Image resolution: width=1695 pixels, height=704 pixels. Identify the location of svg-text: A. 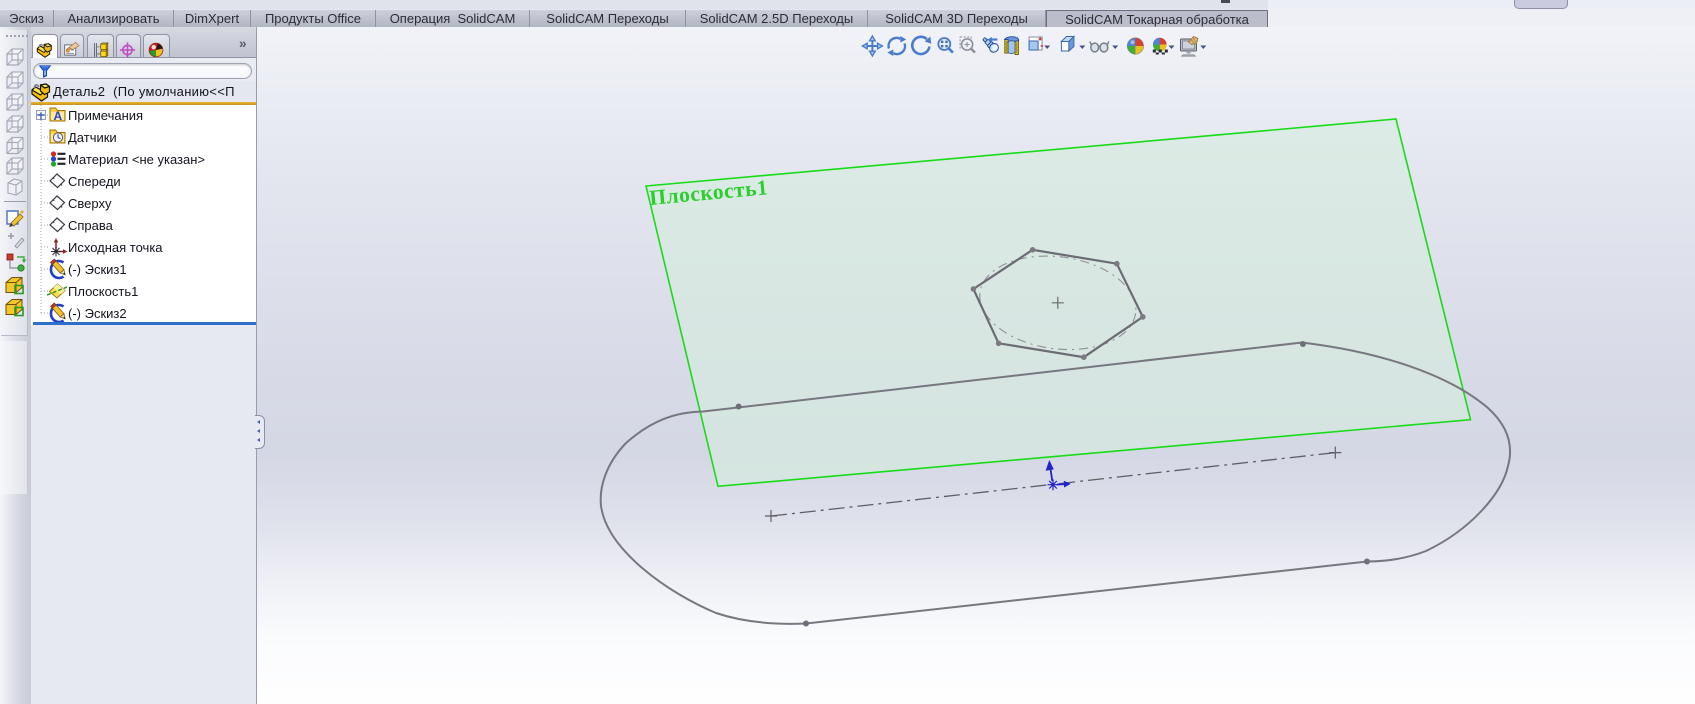
(58, 116).